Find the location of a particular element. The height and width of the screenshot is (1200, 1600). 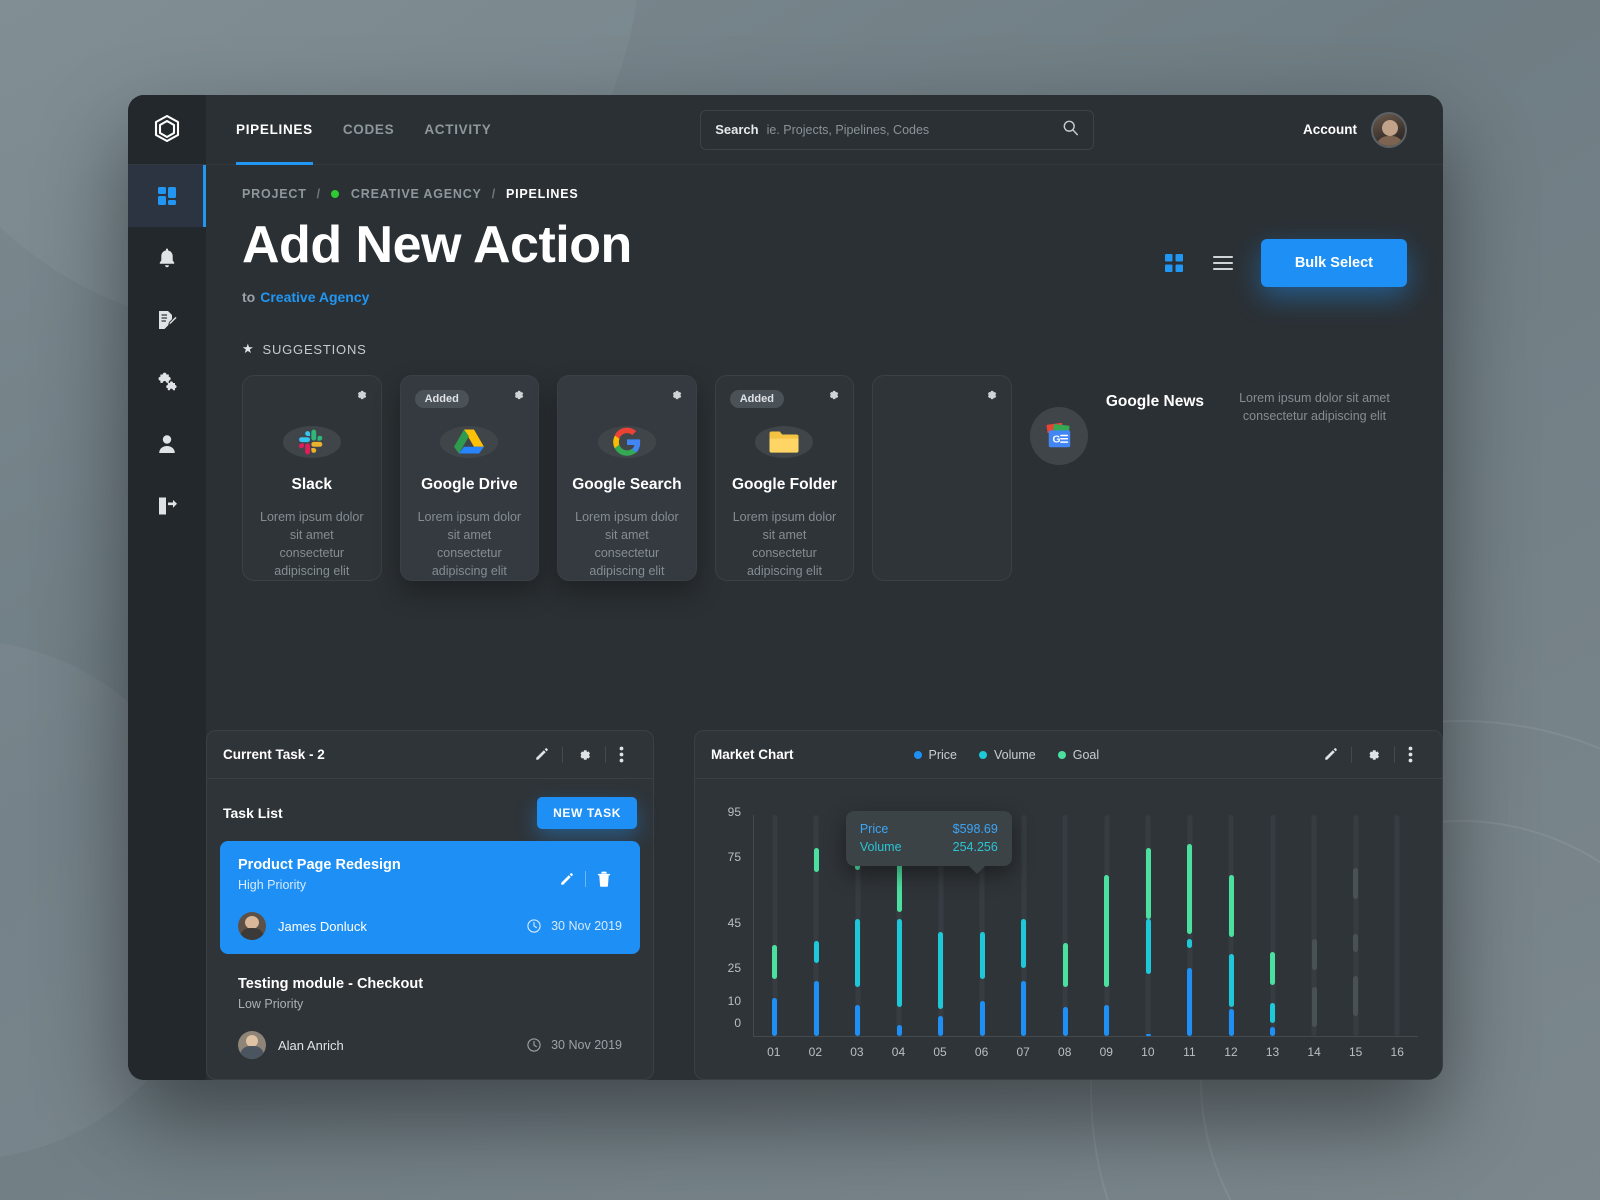

chart-y-tick: 75 is located at coordinates (734, 856).